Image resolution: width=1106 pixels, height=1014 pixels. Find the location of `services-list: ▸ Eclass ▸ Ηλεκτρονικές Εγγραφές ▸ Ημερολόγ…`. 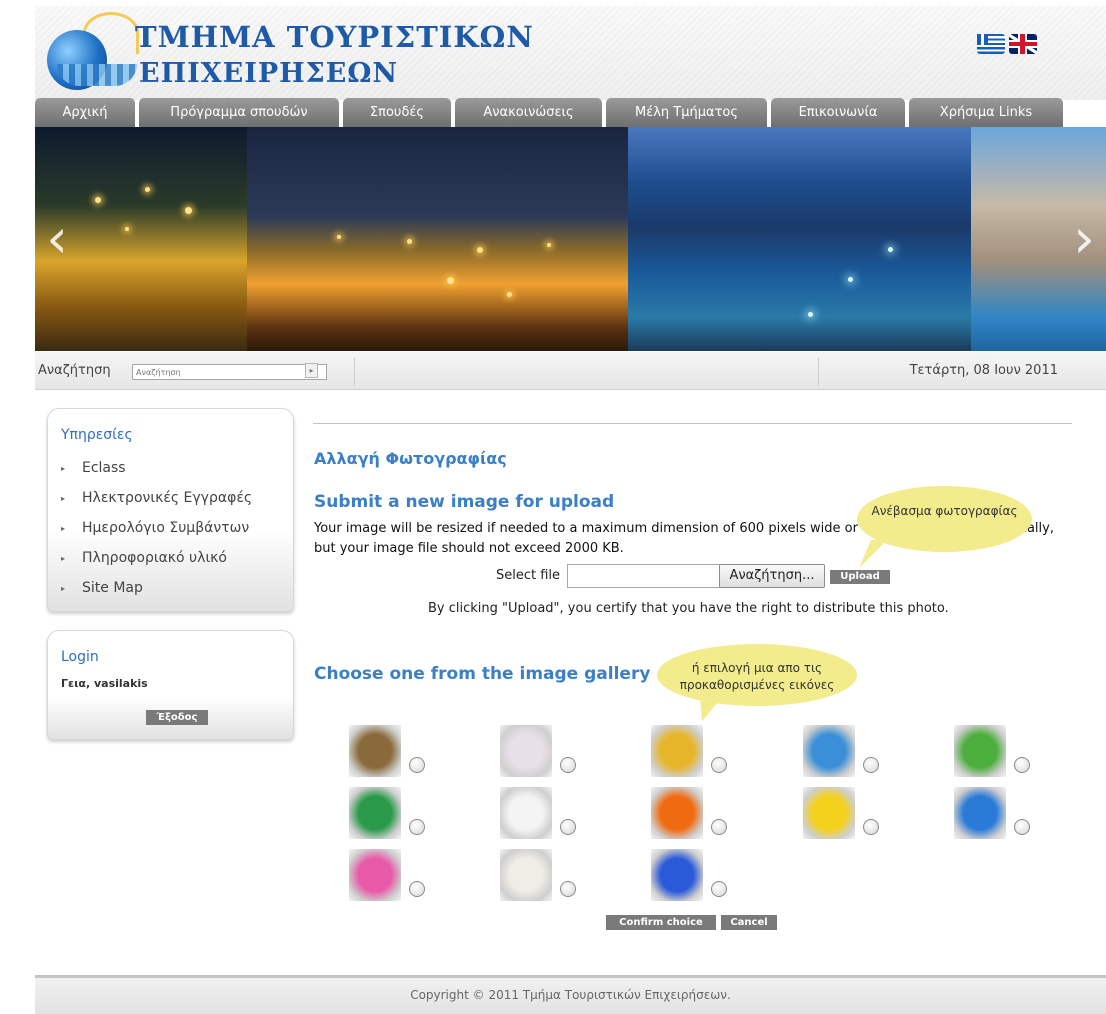

services-list: ▸ Eclass ▸ Ηλεκτρονικές Εγγραφές ▸ Ημερολόγ… is located at coordinates (156, 534).